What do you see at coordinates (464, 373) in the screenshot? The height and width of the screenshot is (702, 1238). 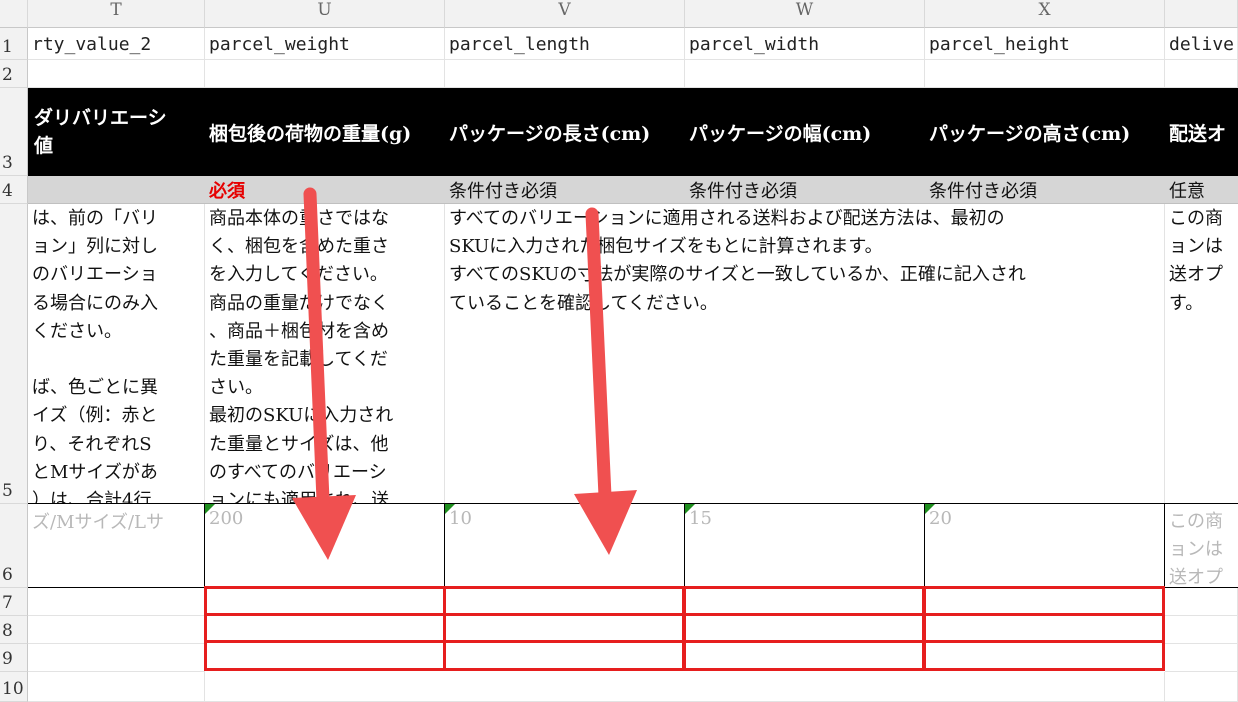 I see `annotation-arrows` at bounding box center [464, 373].